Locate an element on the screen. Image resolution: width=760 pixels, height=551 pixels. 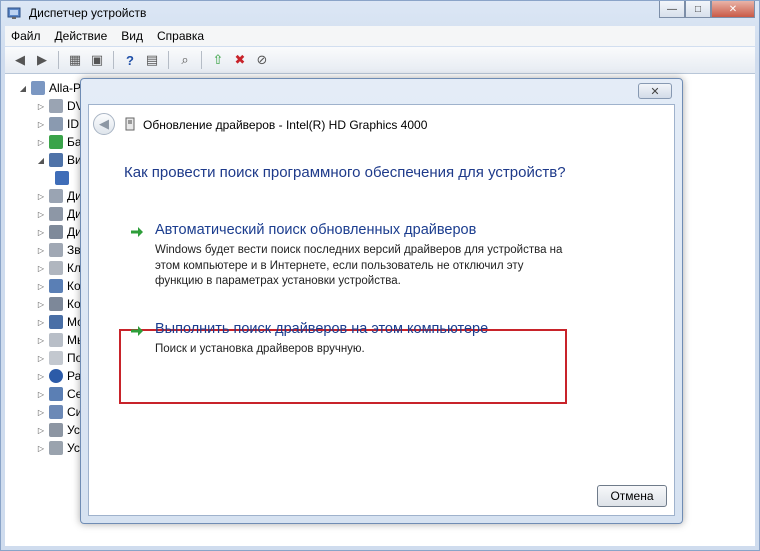
tree-item: ◢ Ви is located at coordinates (59, 160).